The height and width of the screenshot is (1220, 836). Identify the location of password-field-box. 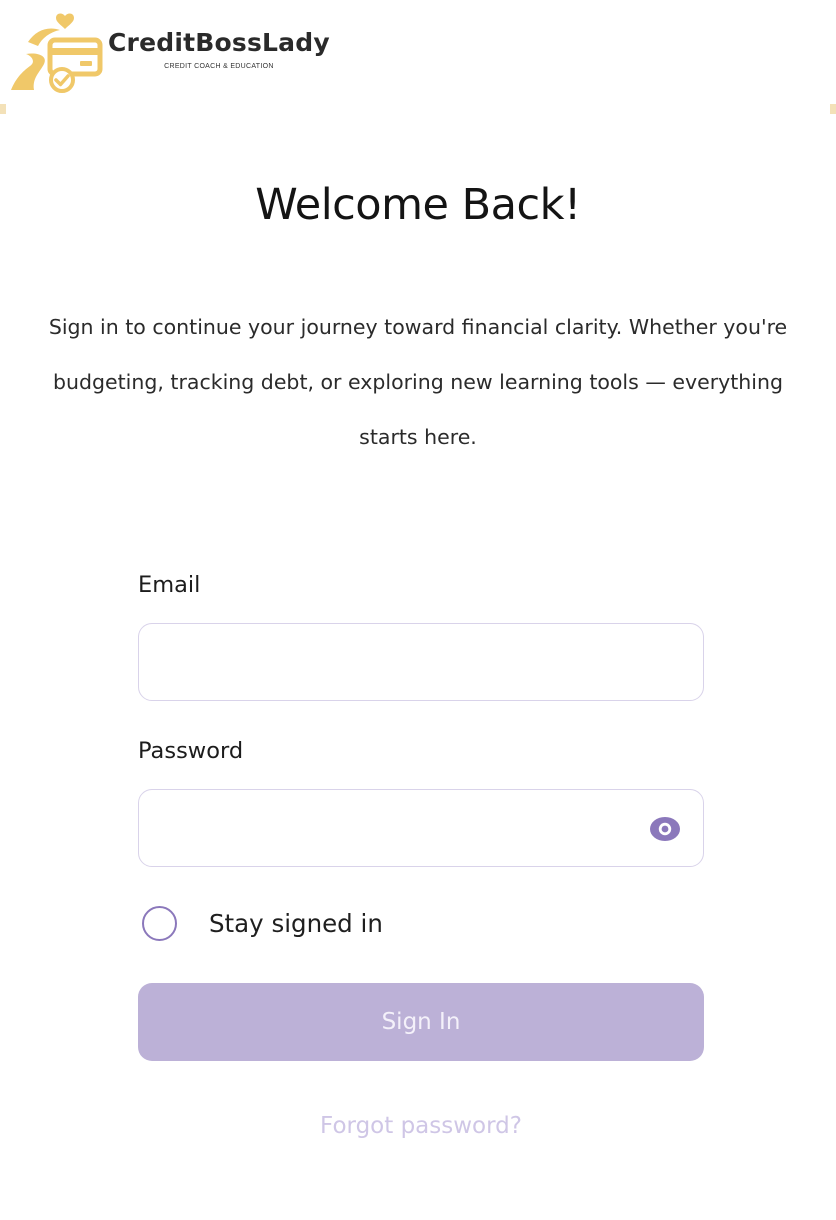
(421, 828).